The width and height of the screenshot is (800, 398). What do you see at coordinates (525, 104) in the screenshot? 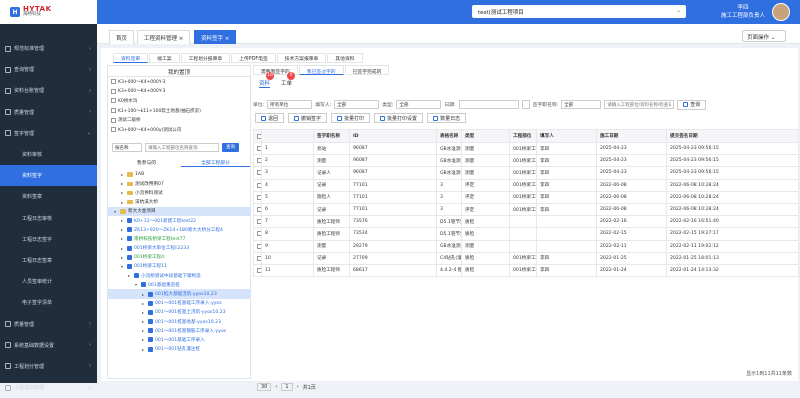
I see `calendar-icon` at bounding box center [525, 104].